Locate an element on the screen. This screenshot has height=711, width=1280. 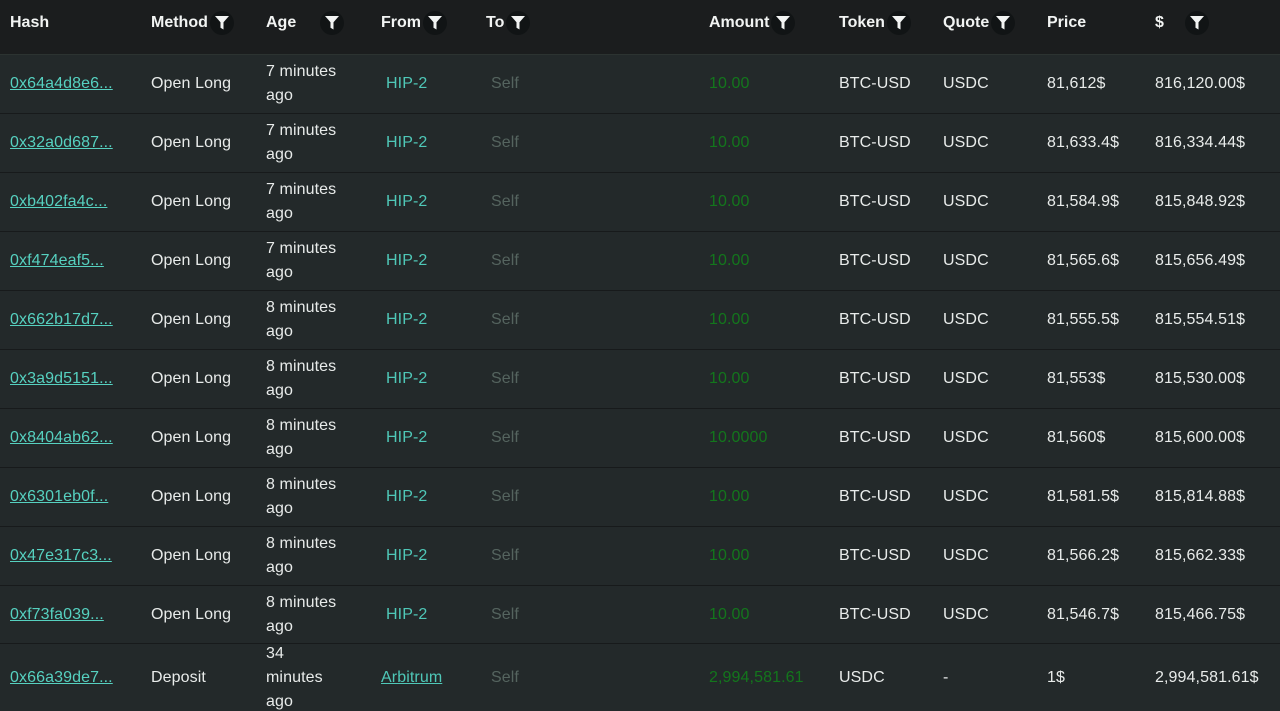
header-token: Token is located at coordinates (875, 23).